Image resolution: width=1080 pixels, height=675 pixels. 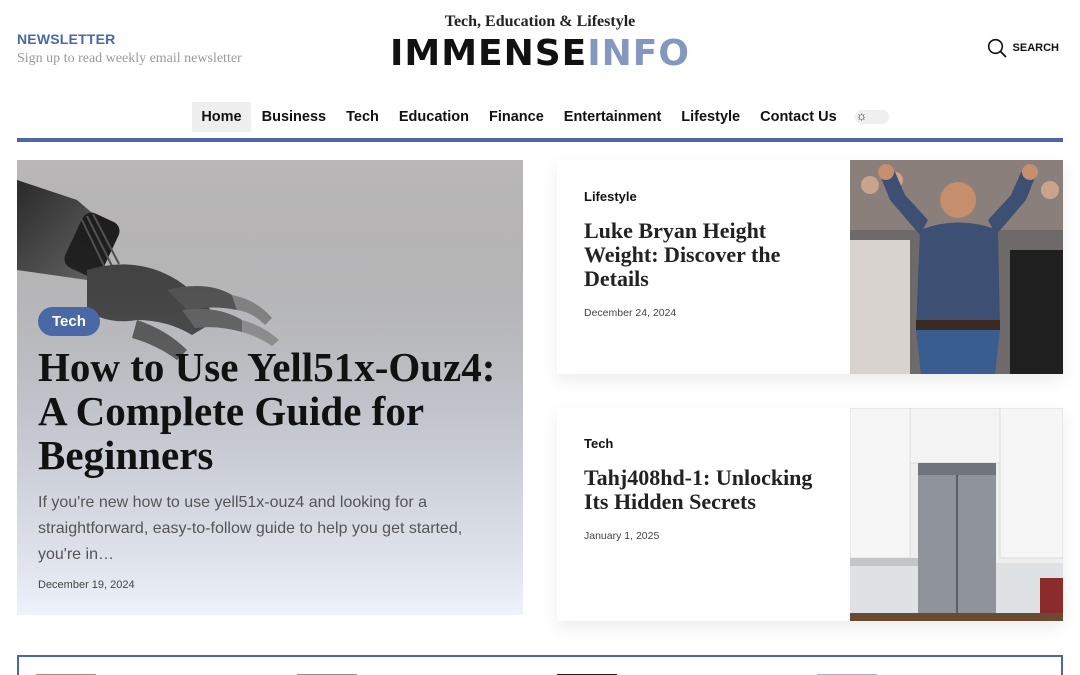 I want to click on logo-part-immense: IMMENSE, so click(x=488, y=53).